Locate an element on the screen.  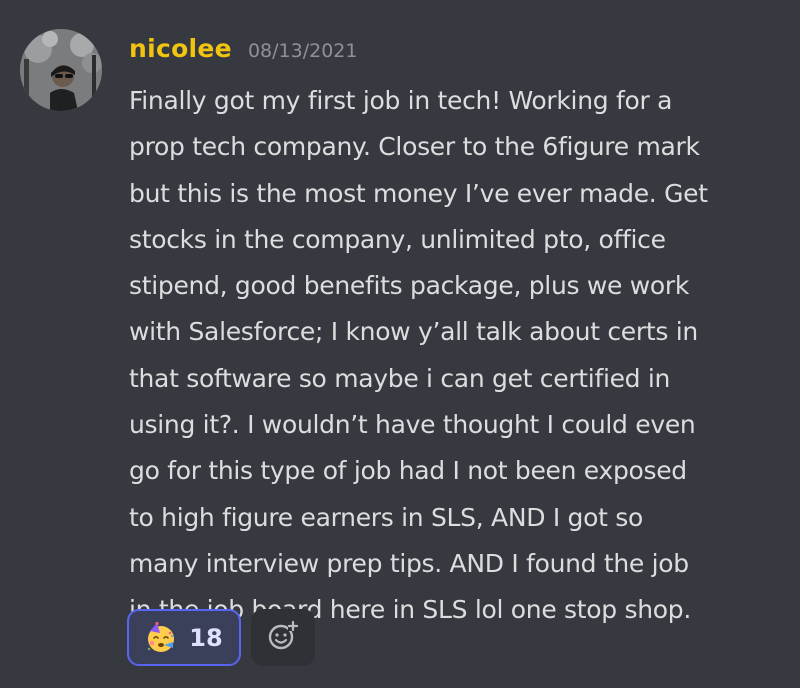
reaction-count: 18 is located at coordinates (206, 637).